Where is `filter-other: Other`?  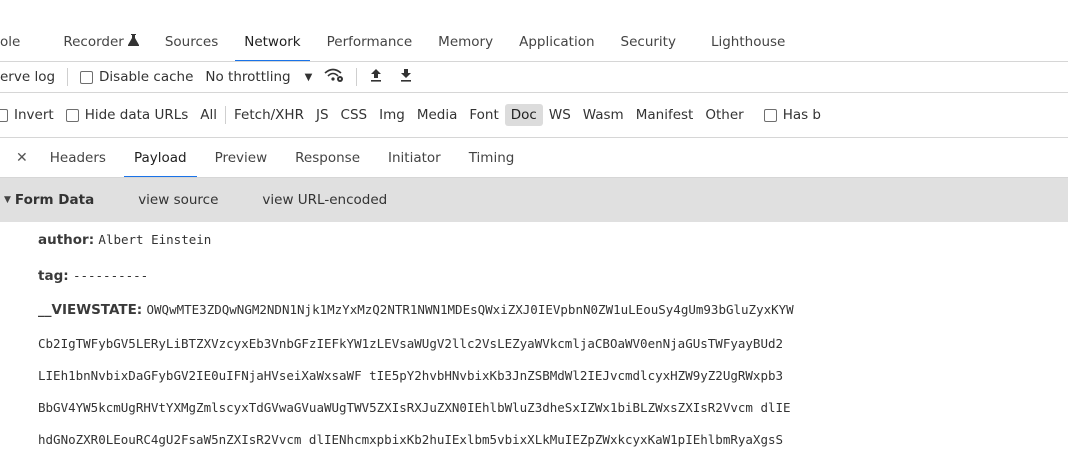 filter-other: Other is located at coordinates (724, 115).